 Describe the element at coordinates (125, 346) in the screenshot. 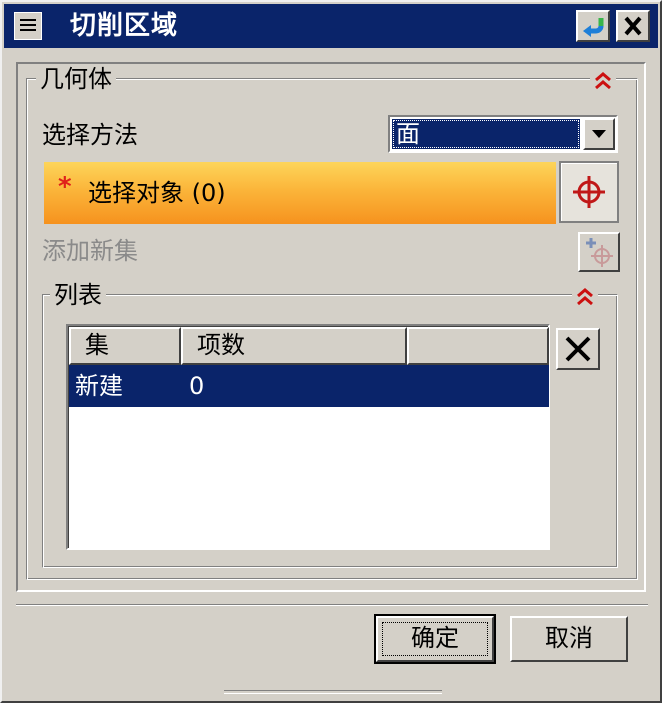

I see `column-header-set: 集` at that location.